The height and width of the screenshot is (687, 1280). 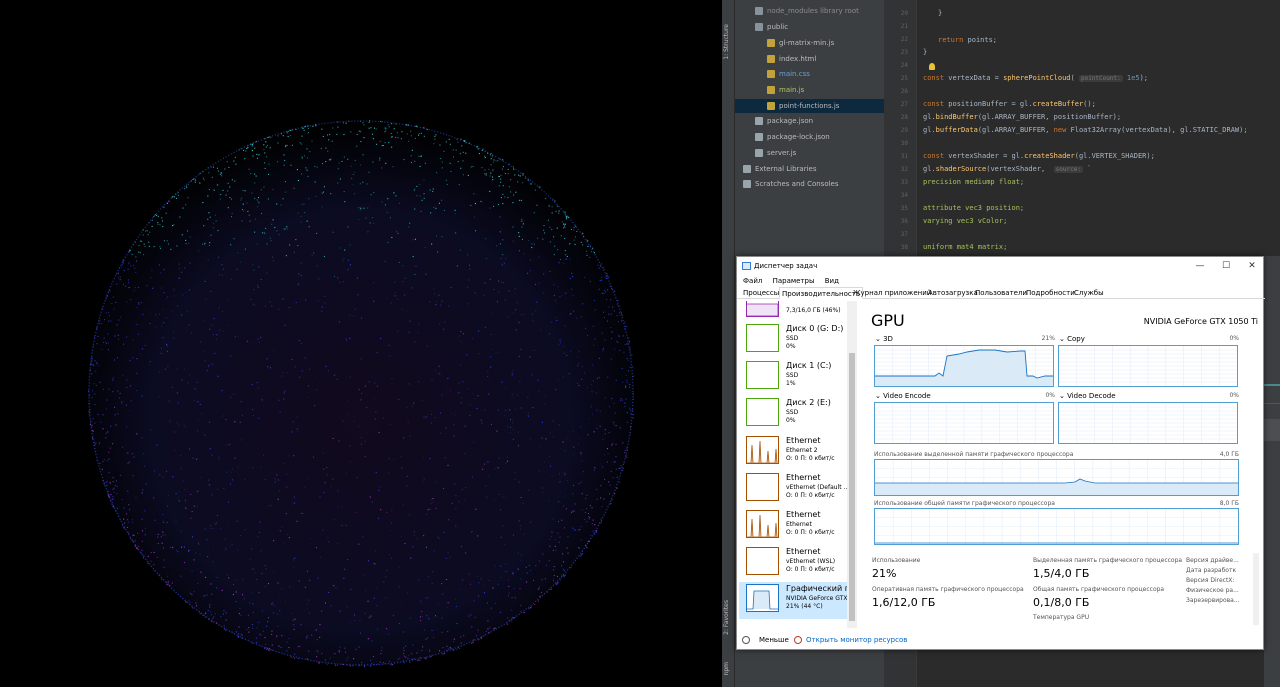 I want to click on open-resource-monitor-link: Открыть монитор ресурсов, so click(x=856, y=640).